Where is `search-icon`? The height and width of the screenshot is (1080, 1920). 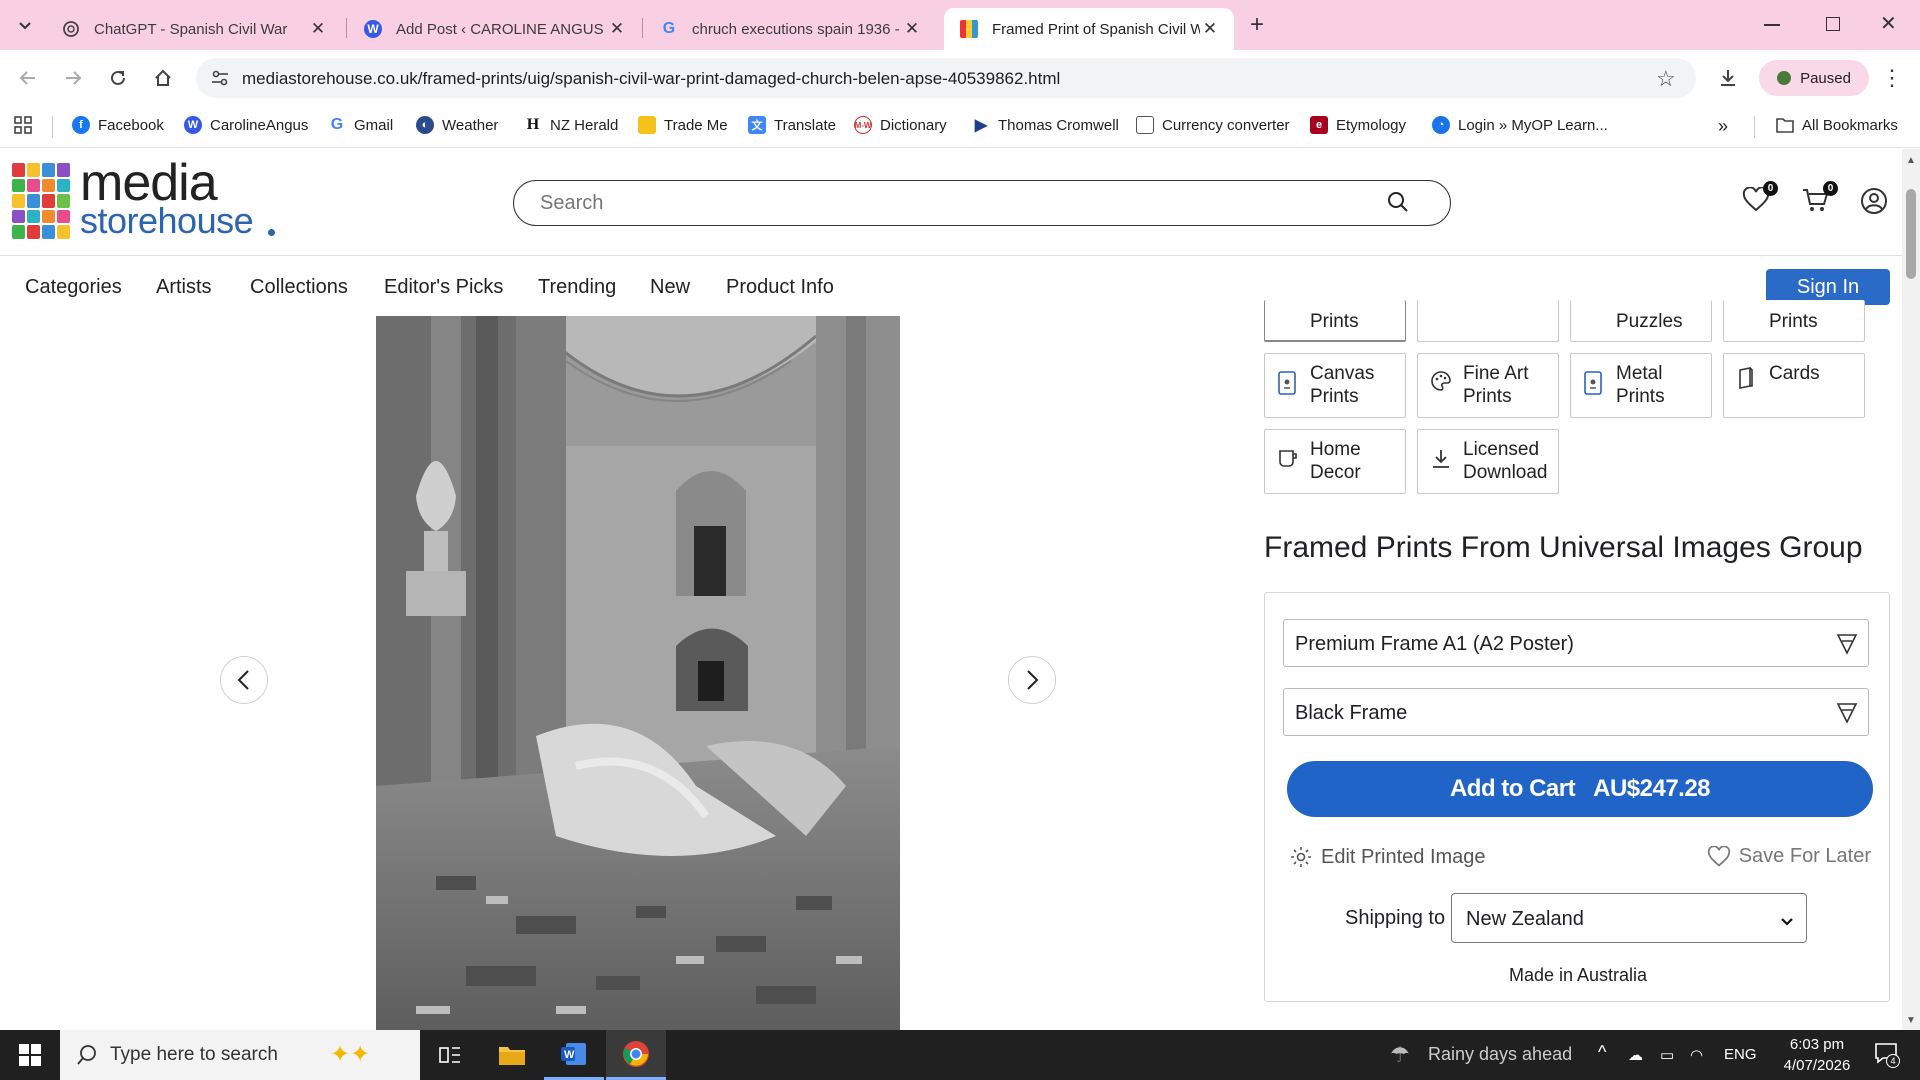
search-icon is located at coordinates (1398, 204).